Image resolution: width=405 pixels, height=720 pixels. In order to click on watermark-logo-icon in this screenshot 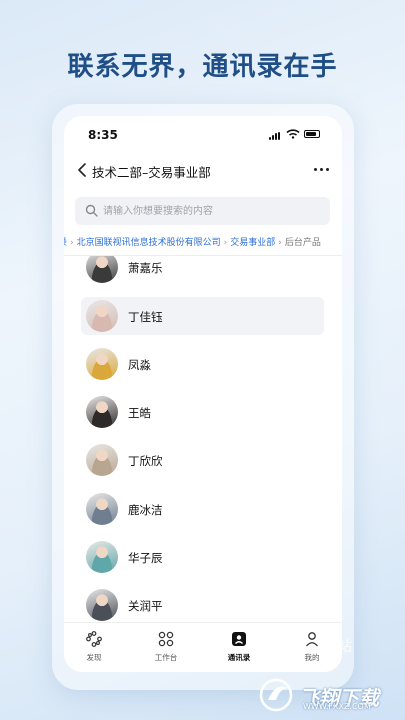, I will do `click(276, 695)`.